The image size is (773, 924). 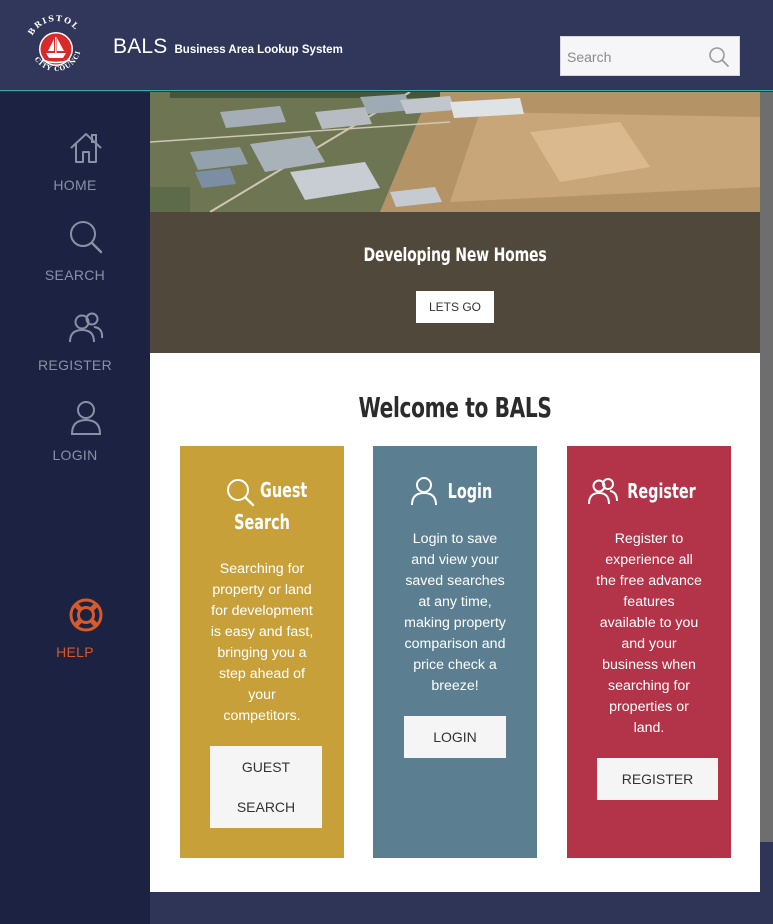 I want to click on welcome-heading: Welcome to BALS, so click(x=455, y=407).